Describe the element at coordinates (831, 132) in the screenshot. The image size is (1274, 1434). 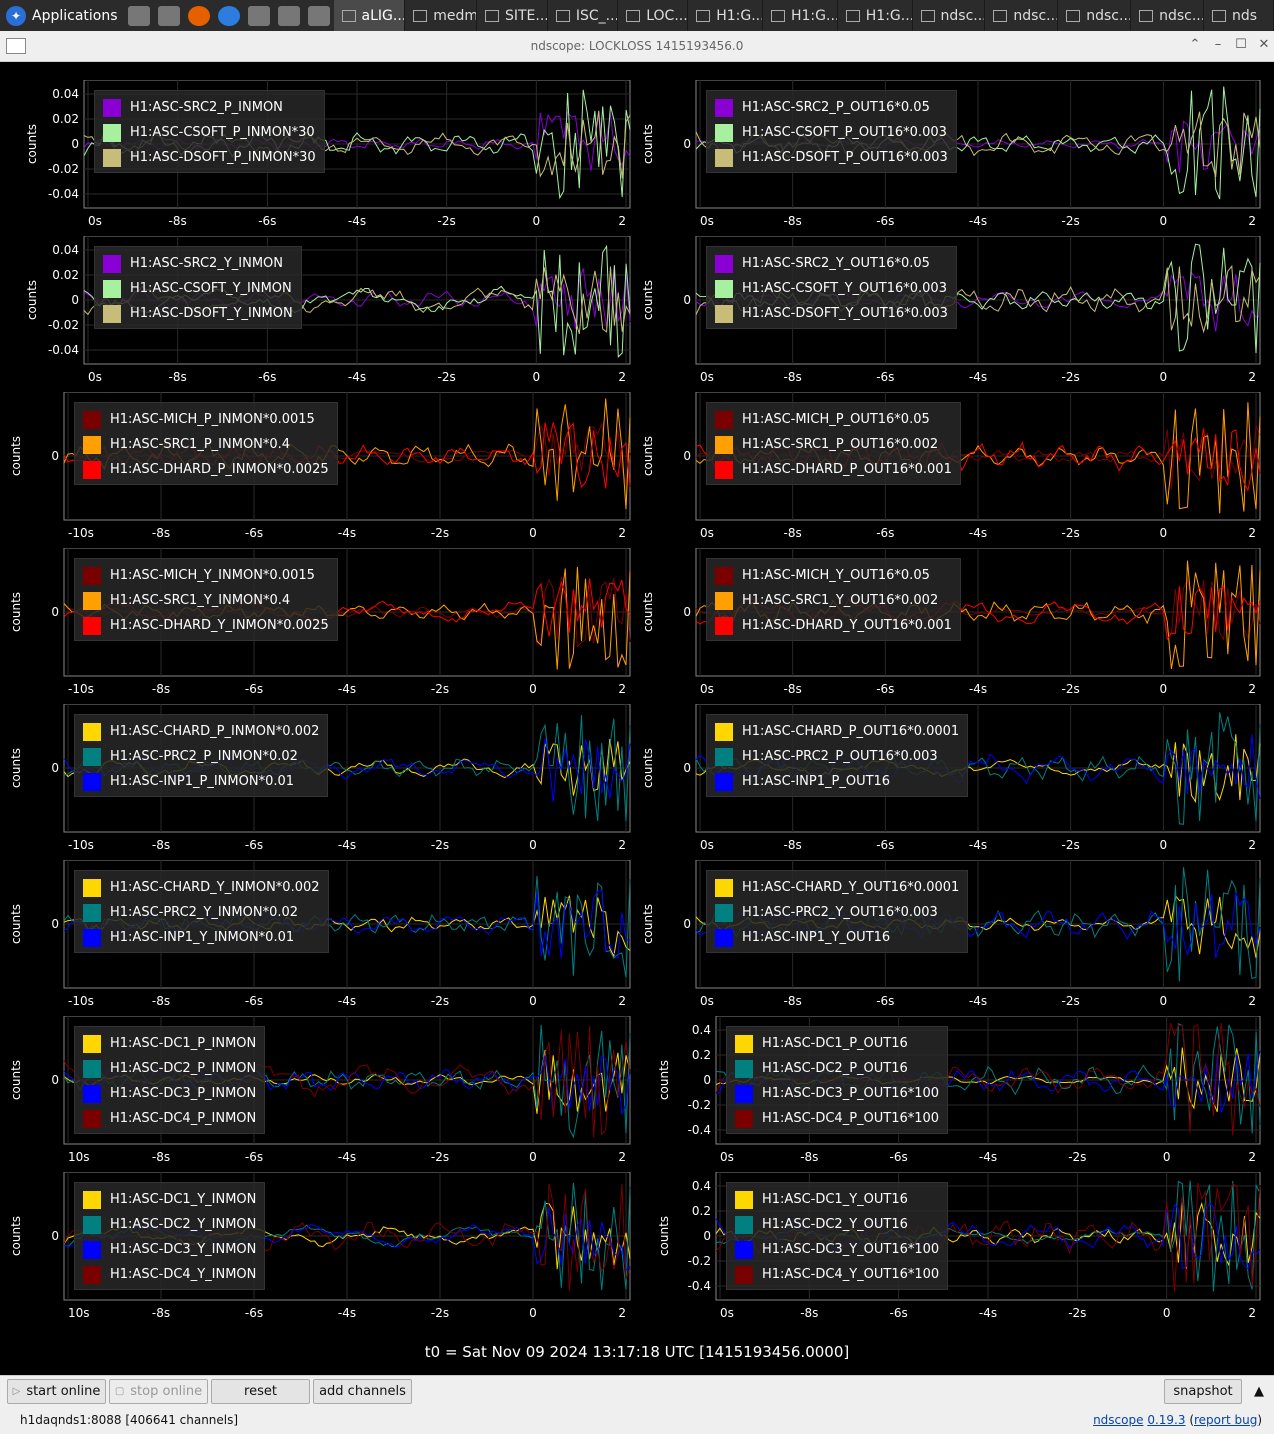
I see `legend-entry: H1:ASC-CSOFT_P_OUT16*0.003` at that location.